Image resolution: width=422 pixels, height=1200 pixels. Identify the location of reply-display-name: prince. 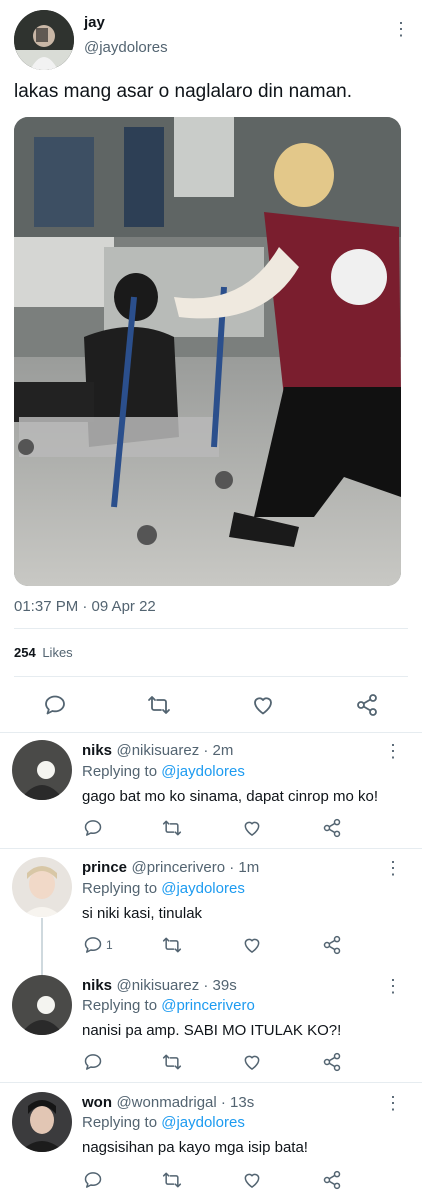
(104, 867).